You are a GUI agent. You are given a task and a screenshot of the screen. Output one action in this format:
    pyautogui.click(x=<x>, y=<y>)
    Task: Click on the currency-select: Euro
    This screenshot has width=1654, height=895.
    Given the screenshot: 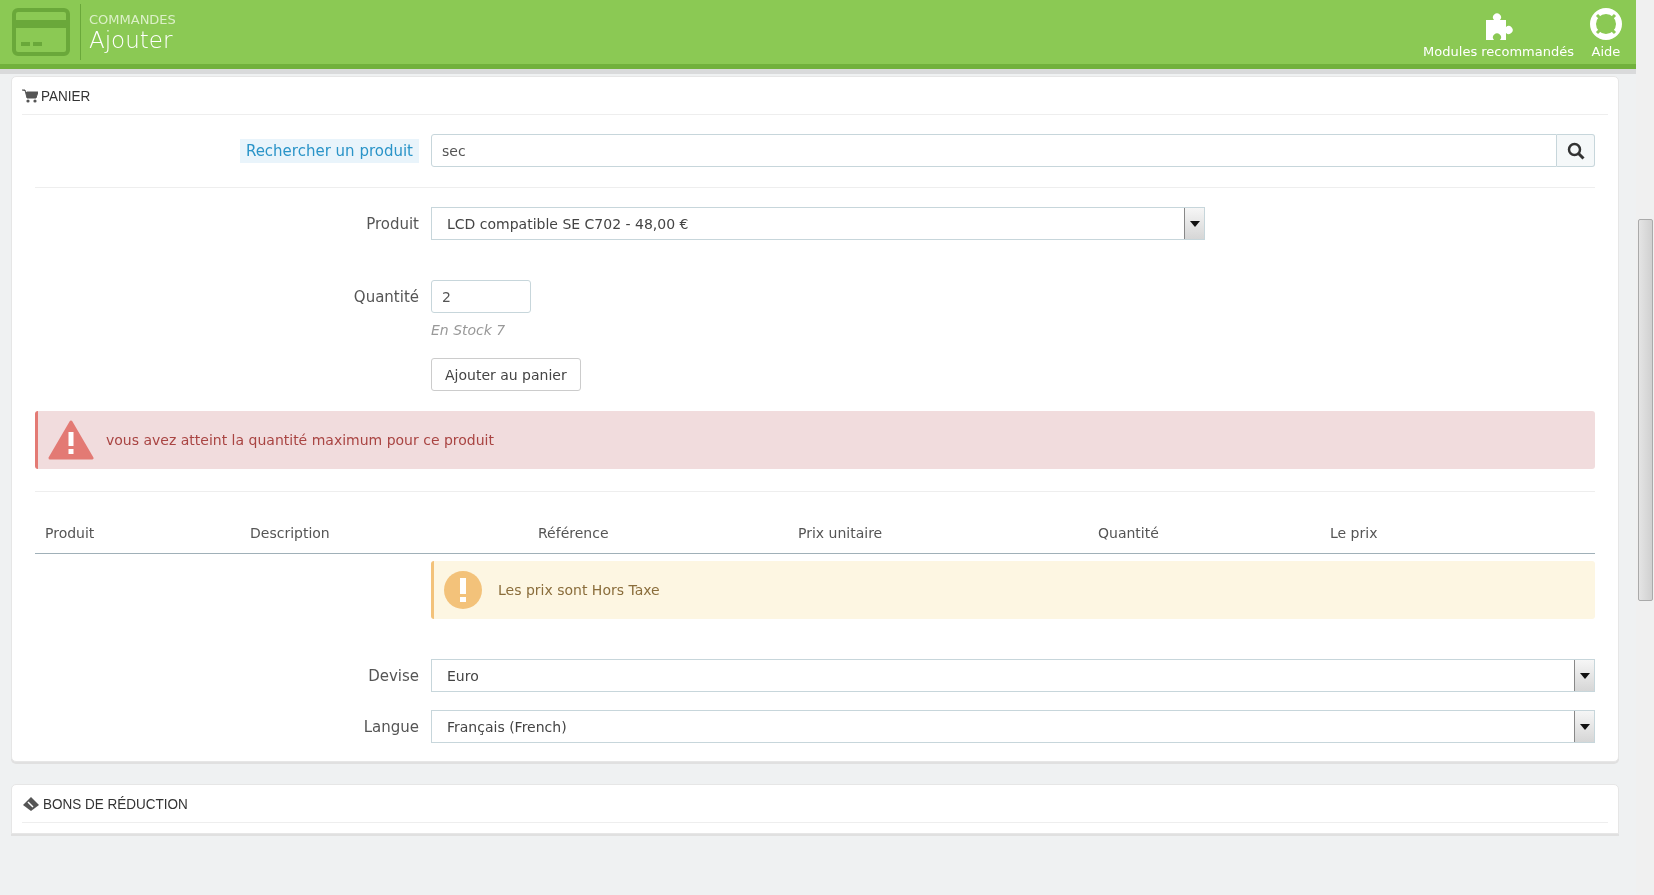 What is the action you would take?
    pyautogui.click(x=1013, y=675)
    